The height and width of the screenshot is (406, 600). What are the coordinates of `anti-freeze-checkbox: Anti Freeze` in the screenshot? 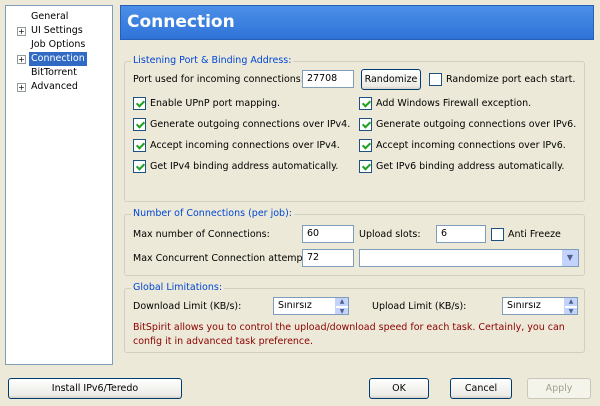 It's located at (526, 235).